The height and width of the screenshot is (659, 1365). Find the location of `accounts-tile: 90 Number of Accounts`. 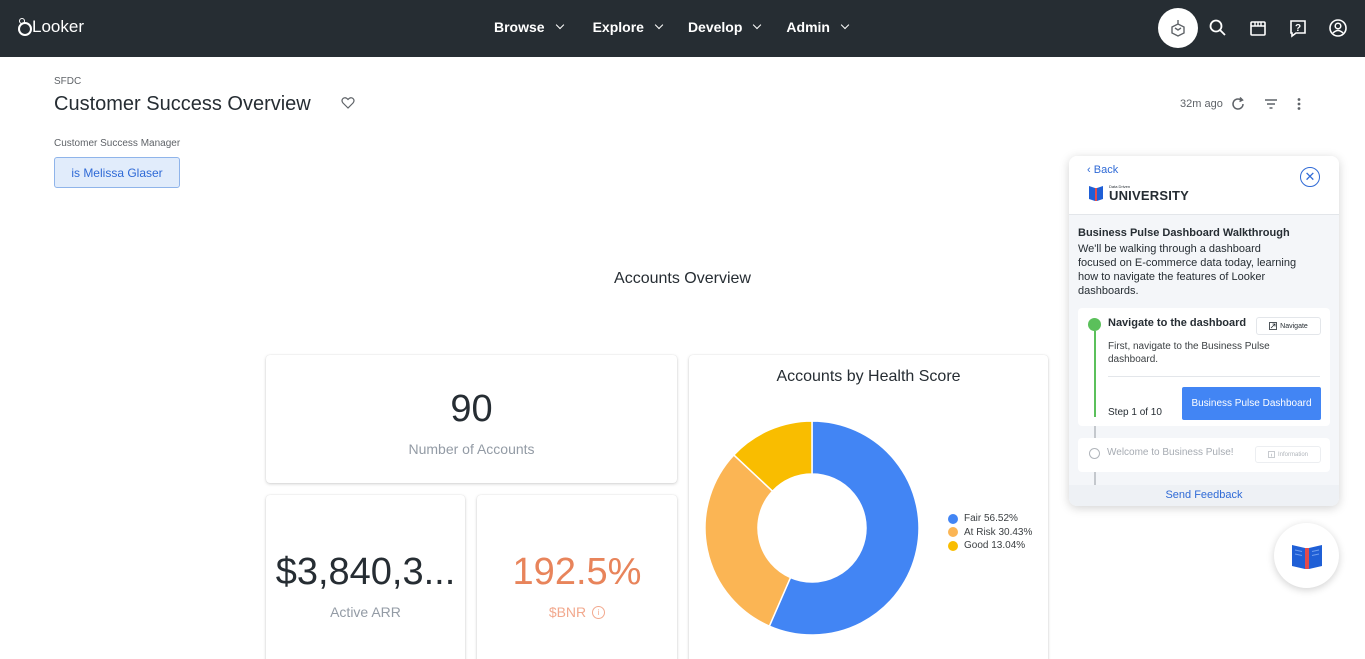

accounts-tile: 90 Number of Accounts is located at coordinates (471, 419).